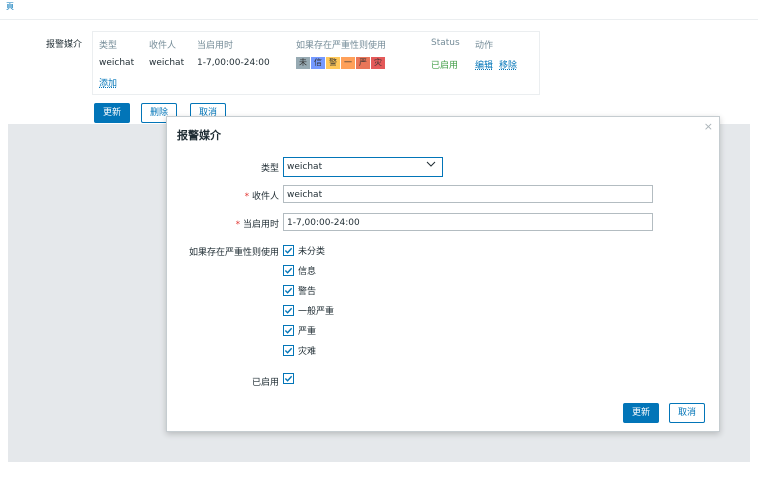 The image size is (758, 490). Describe the element at coordinates (484, 46) in the screenshot. I see `col-action: 动作` at that location.